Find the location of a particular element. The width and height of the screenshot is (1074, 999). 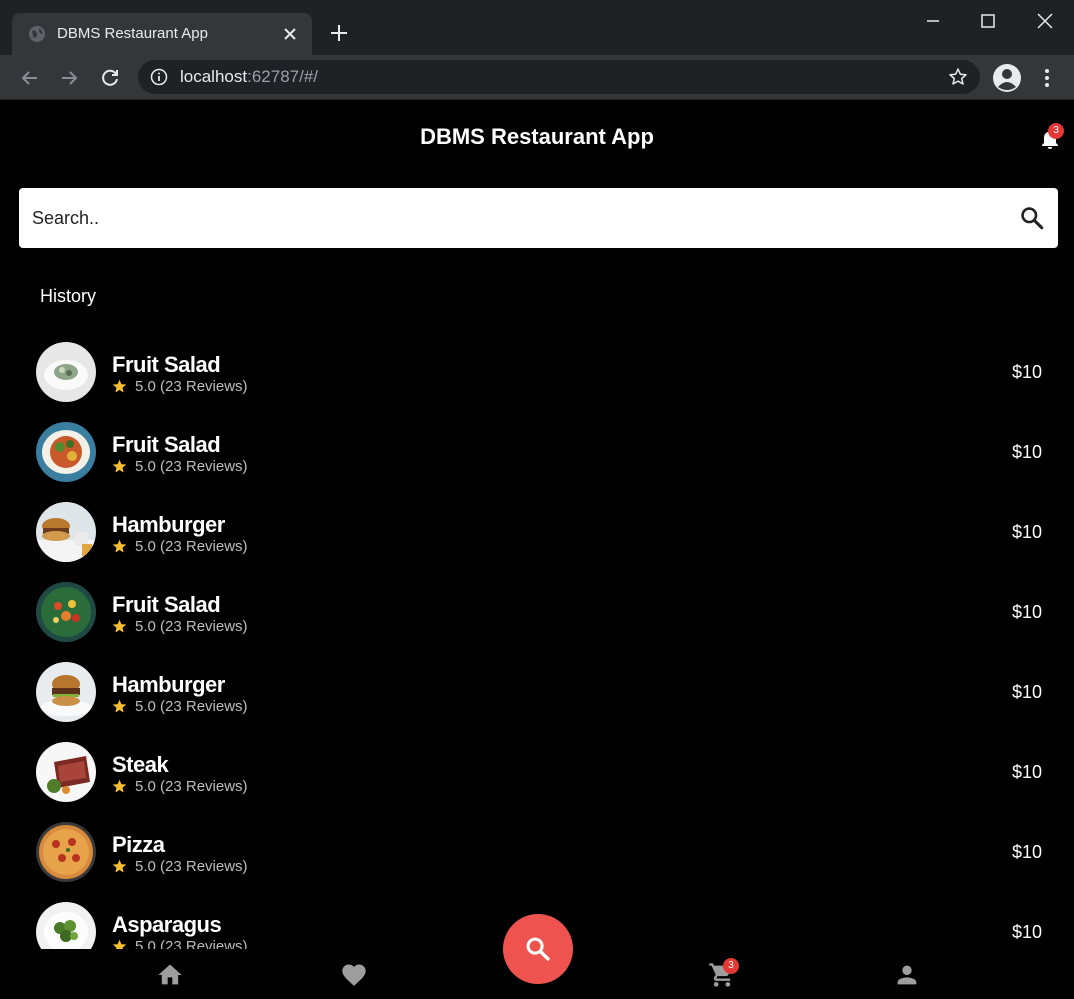

forward-arrow-icon is located at coordinates (69, 78).